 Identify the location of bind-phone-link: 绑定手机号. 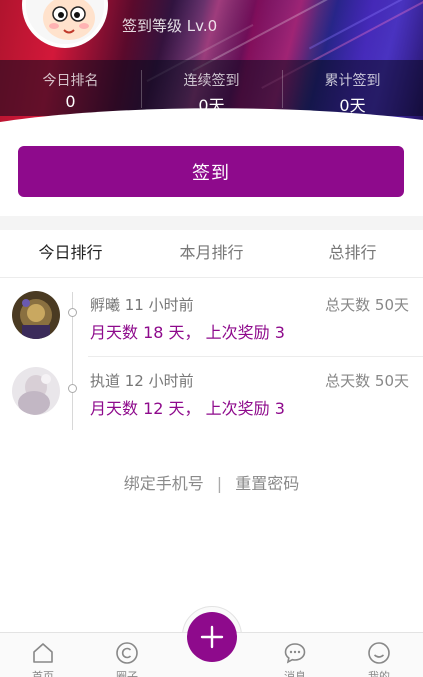
(164, 483).